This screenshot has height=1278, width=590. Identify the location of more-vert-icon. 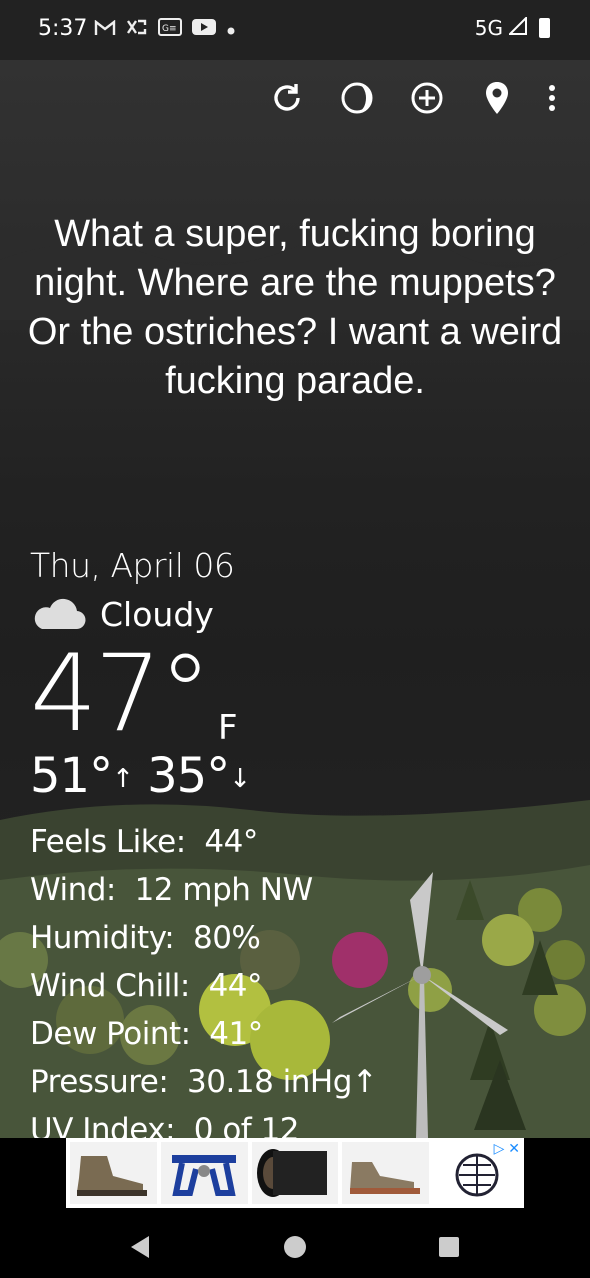
(552, 100).